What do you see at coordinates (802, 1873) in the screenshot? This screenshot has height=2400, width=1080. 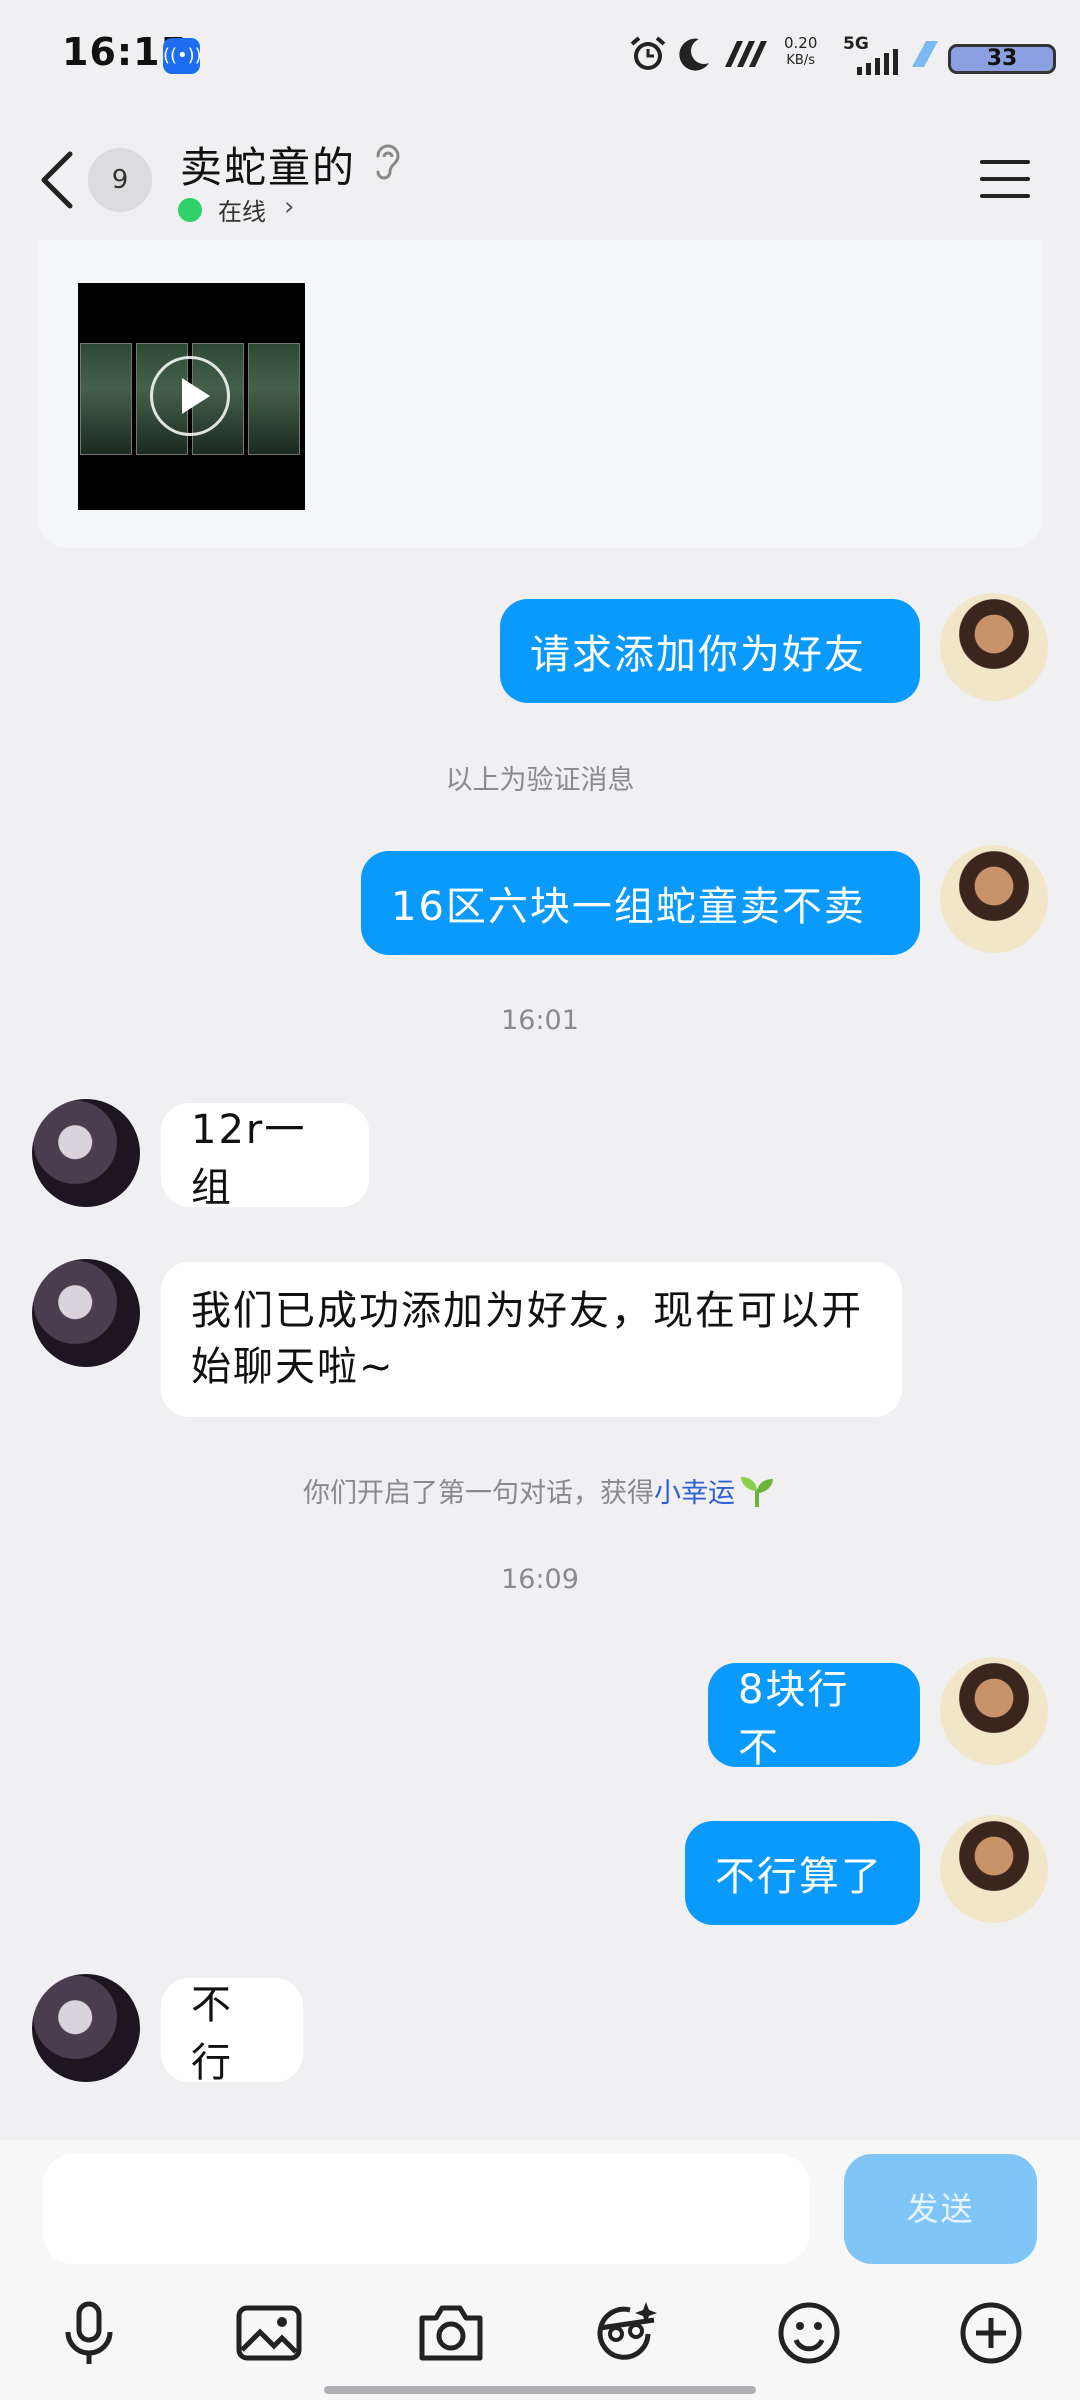 I see `outgoing-message: 不行算了` at bounding box center [802, 1873].